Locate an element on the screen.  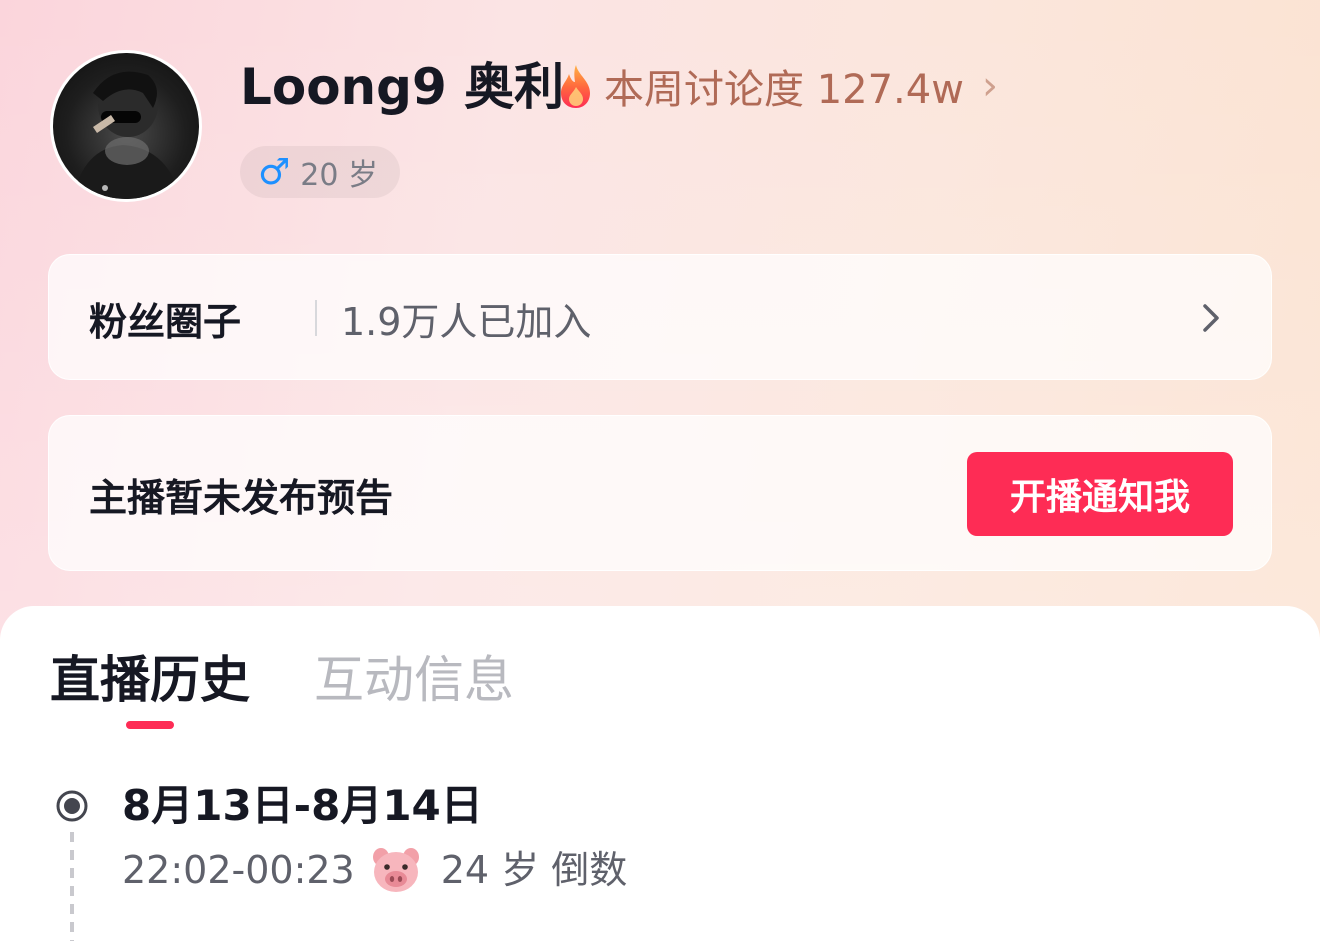
male-icon: ♂ is located at coordinates (274, 172).